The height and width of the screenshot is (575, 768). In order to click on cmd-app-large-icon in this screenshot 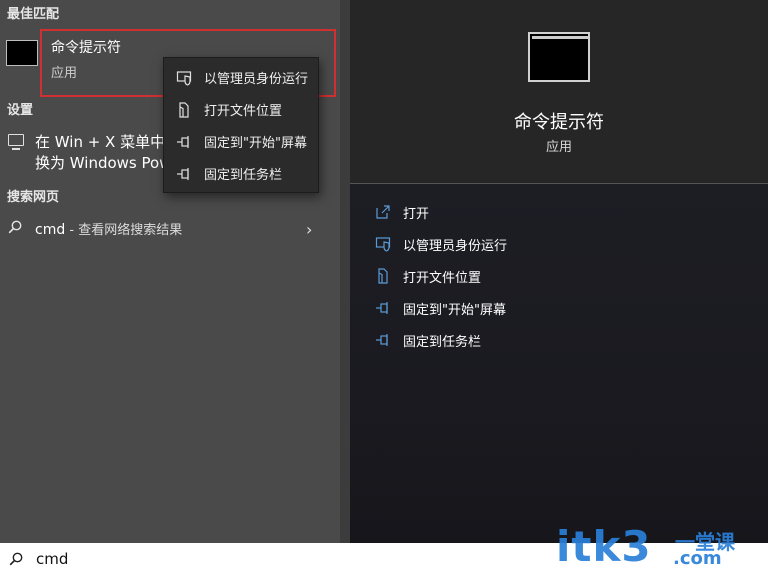, I will do `click(559, 57)`.